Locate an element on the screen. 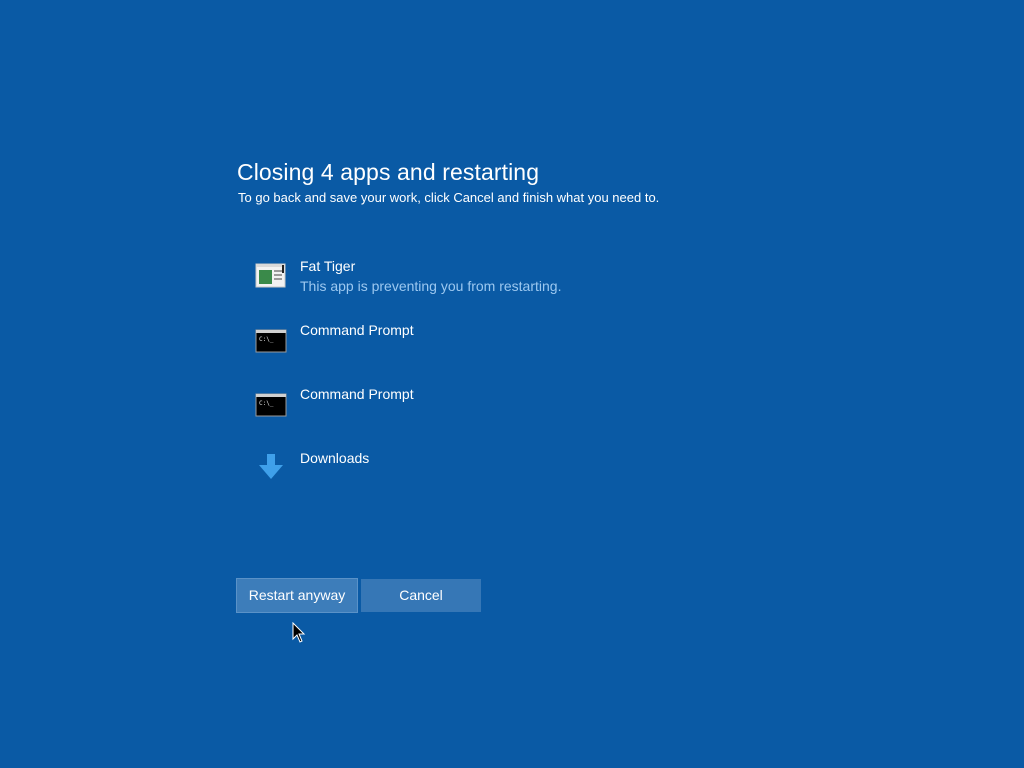 Image resolution: width=1024 pixels, height=768 pixels. app-name: Fat Tiger is located at coordinates (328, 266).